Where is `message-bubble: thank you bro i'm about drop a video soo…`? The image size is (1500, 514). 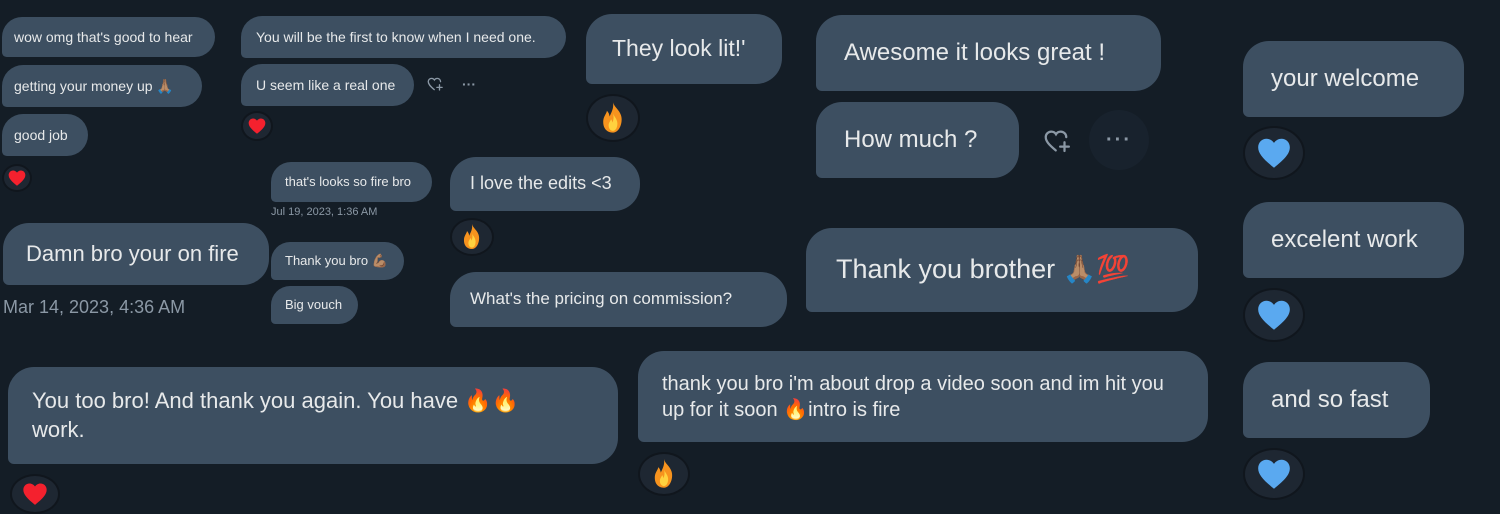
message-bubble: thank you bro i'm about drop a video soo… is located at coordinates (923, 396).